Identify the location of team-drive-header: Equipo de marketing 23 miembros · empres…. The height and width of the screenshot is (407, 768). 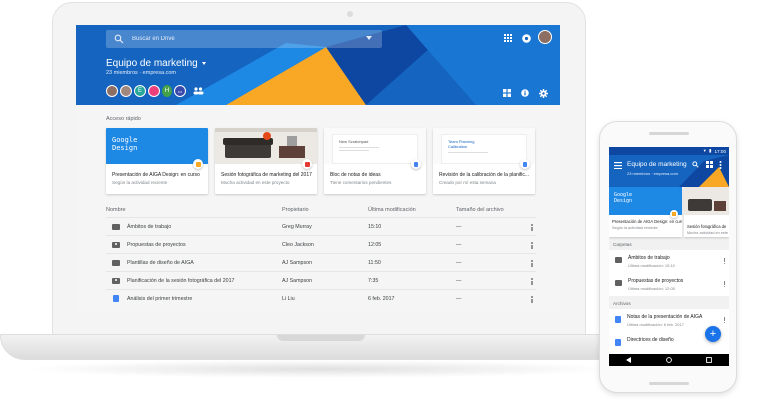
(318, 65).